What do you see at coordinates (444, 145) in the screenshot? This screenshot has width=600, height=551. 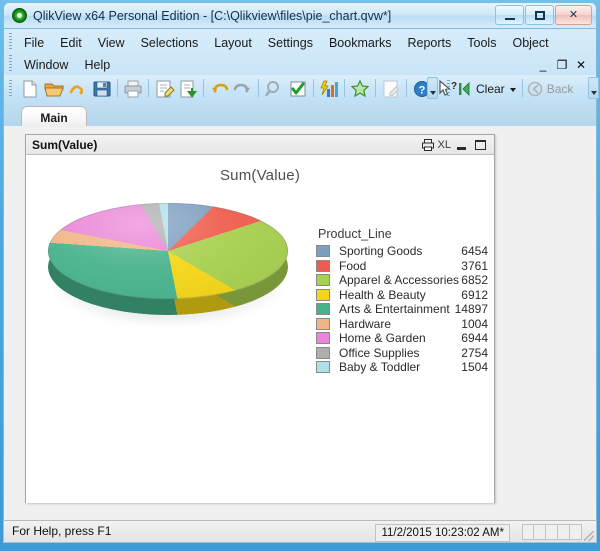 I see `export-to-excel-icon: XL` at bounding box center [444, 145].